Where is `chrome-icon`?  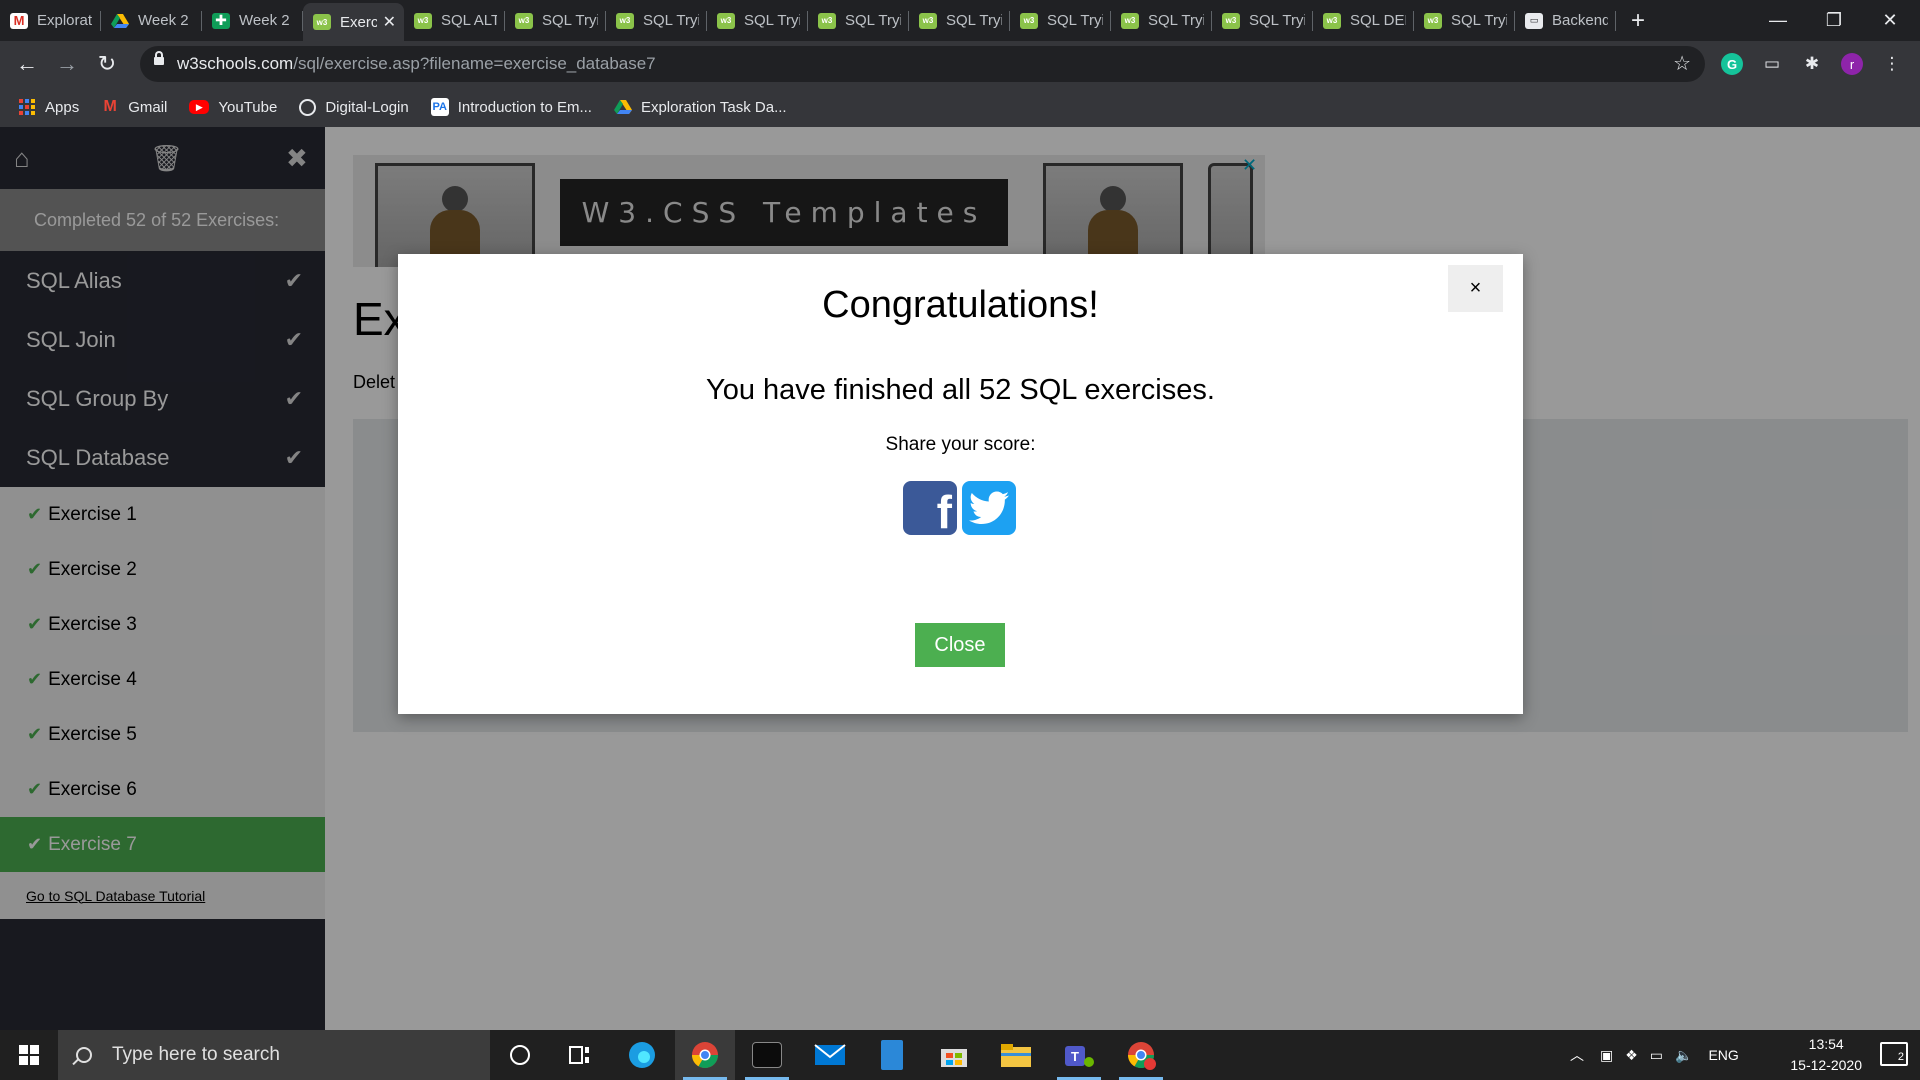 chrome-icon is located at coordinates (705, 1055).